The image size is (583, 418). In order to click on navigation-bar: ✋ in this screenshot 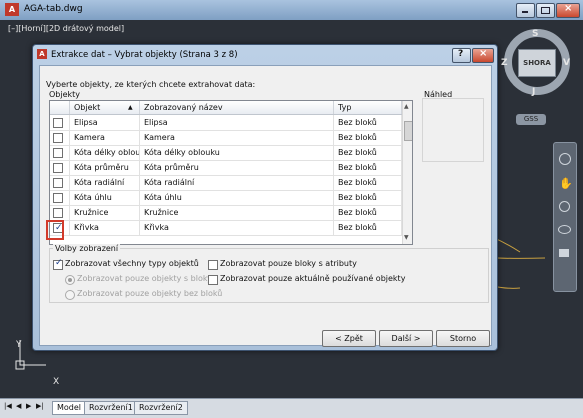, I will do `click(565, 217)`.